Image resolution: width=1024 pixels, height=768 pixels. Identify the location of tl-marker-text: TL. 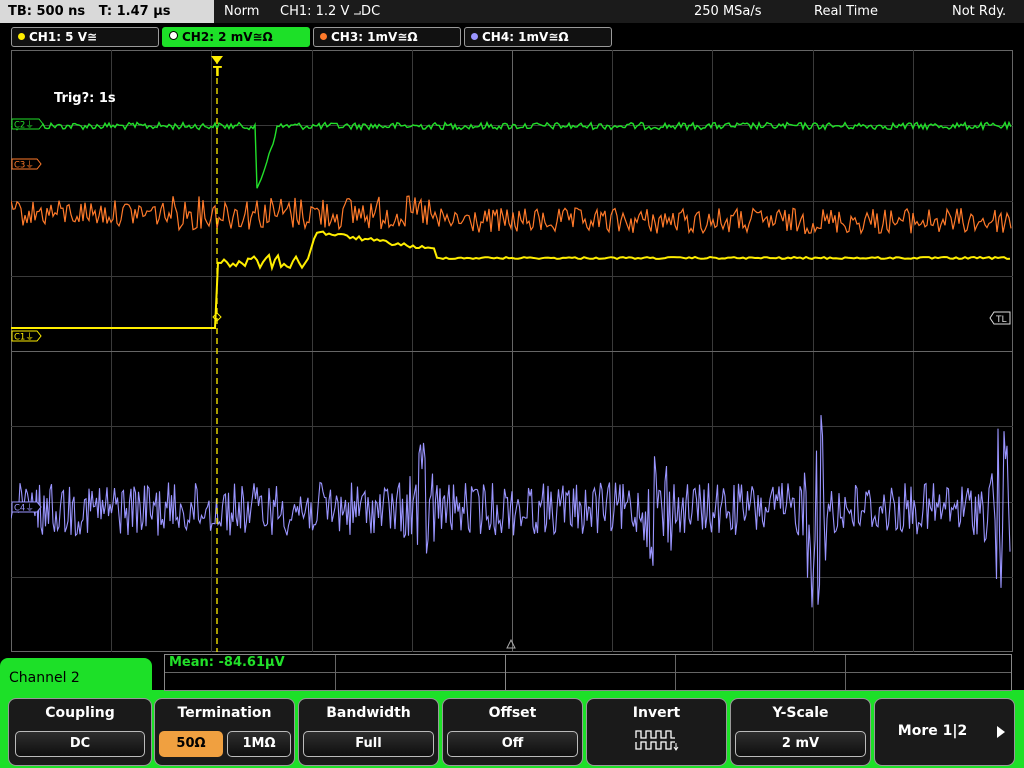
(1001, 320).